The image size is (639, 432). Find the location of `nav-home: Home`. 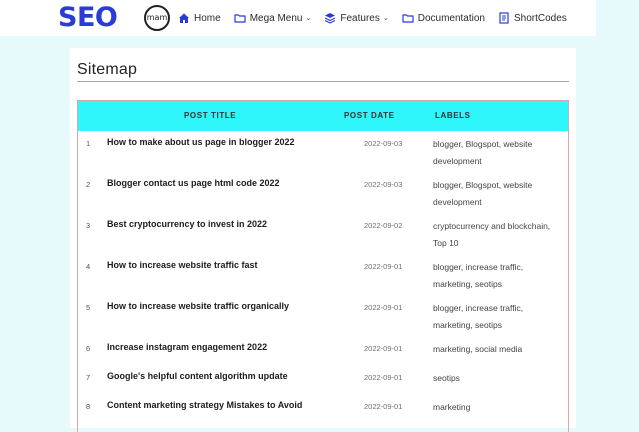

nav-home: Home is located at coordinates (199, 18).